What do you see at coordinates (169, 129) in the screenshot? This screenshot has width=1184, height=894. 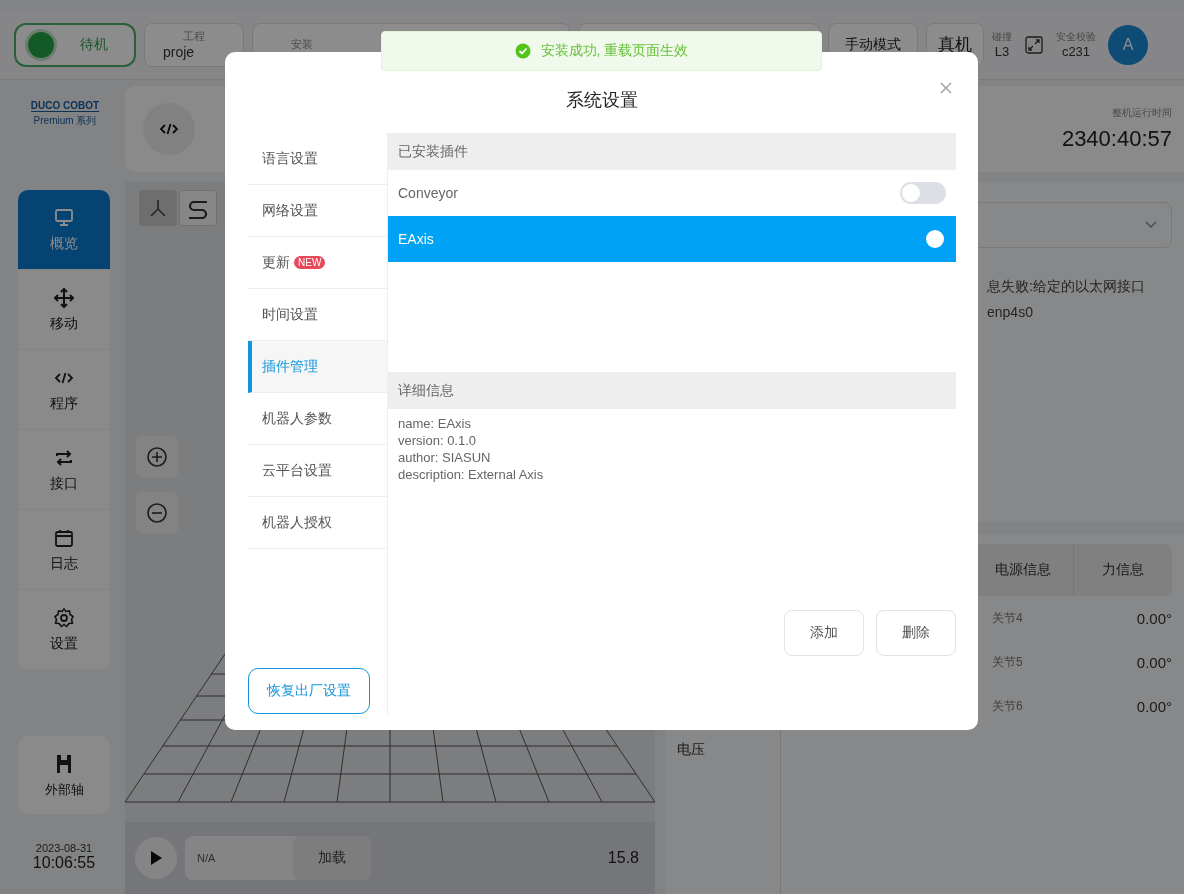 I see `code-button` at bounding box center [169, 129].